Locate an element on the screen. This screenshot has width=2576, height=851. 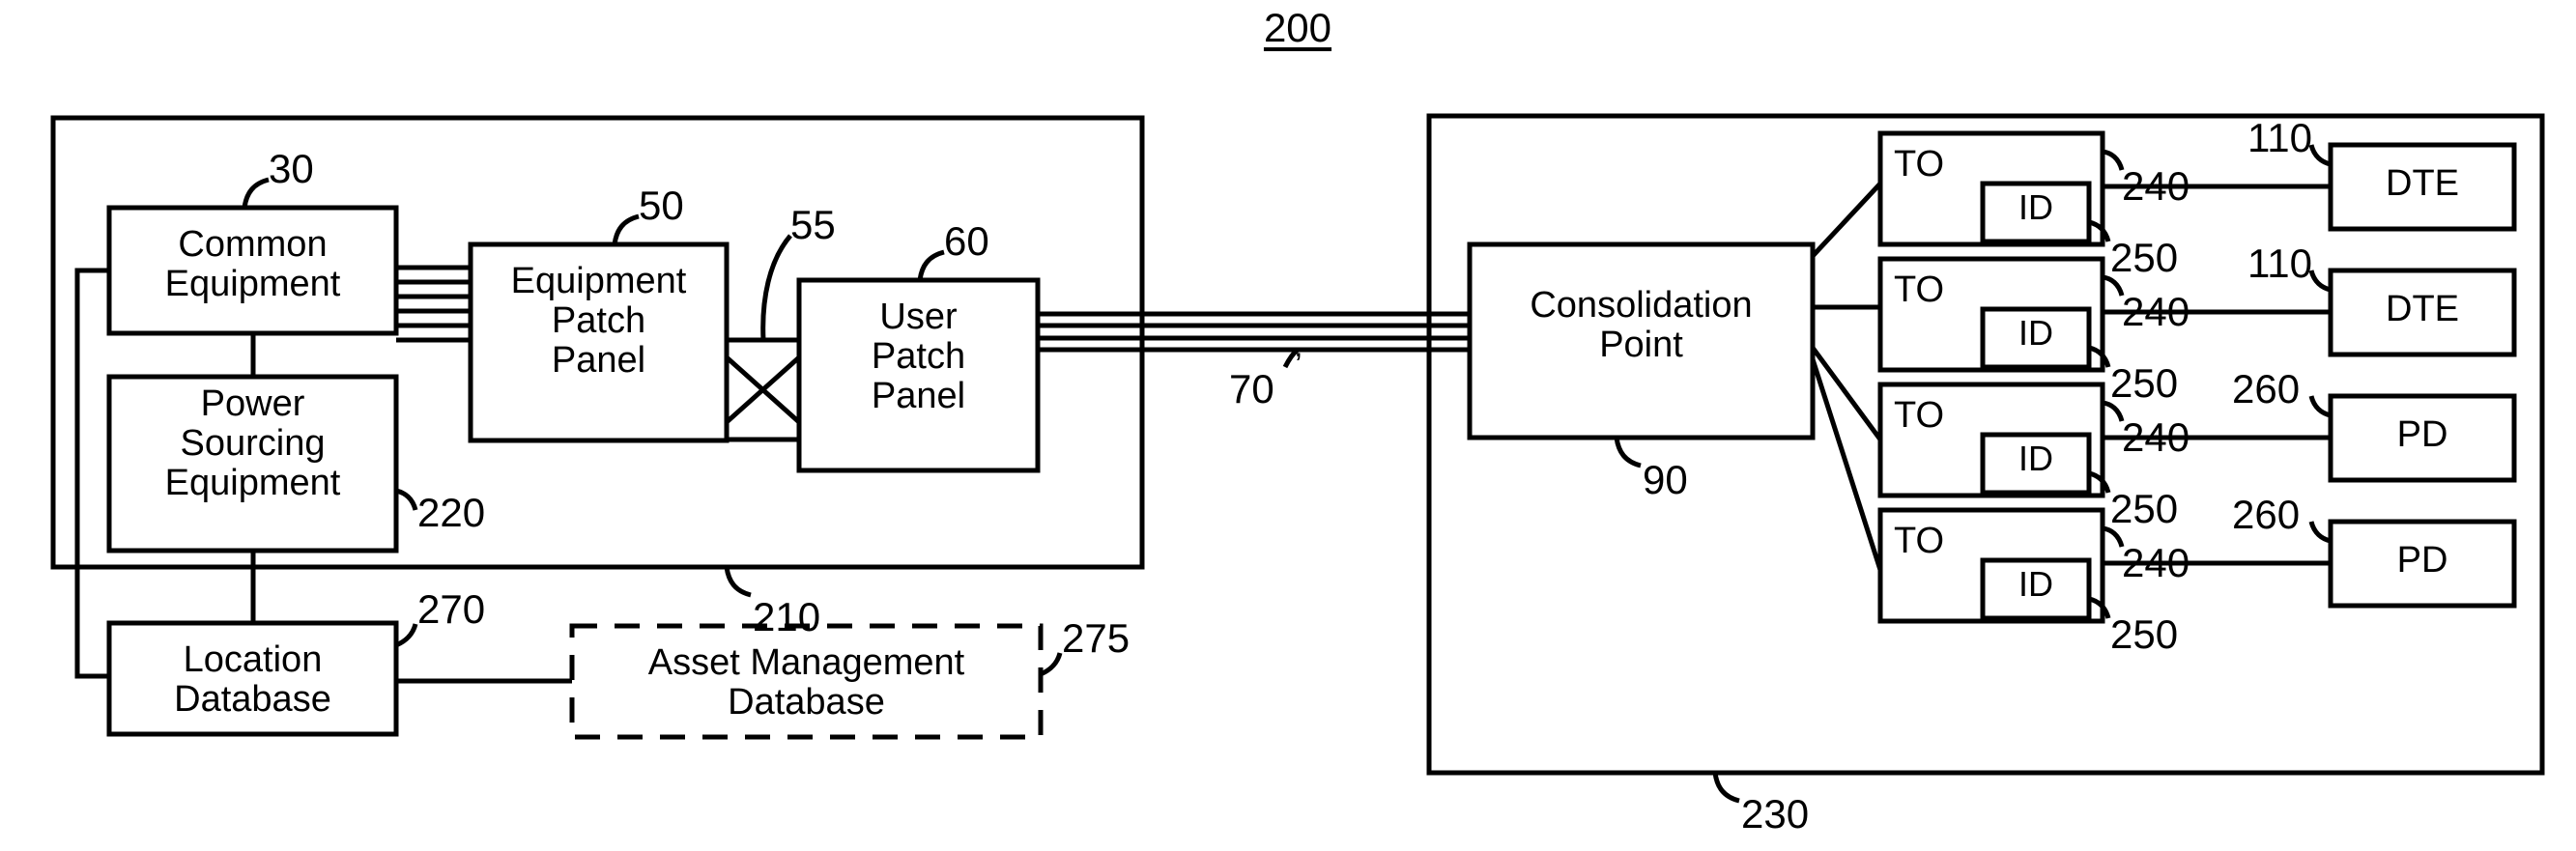
device-label-2: DTE is located at coordinates (2423, 309).